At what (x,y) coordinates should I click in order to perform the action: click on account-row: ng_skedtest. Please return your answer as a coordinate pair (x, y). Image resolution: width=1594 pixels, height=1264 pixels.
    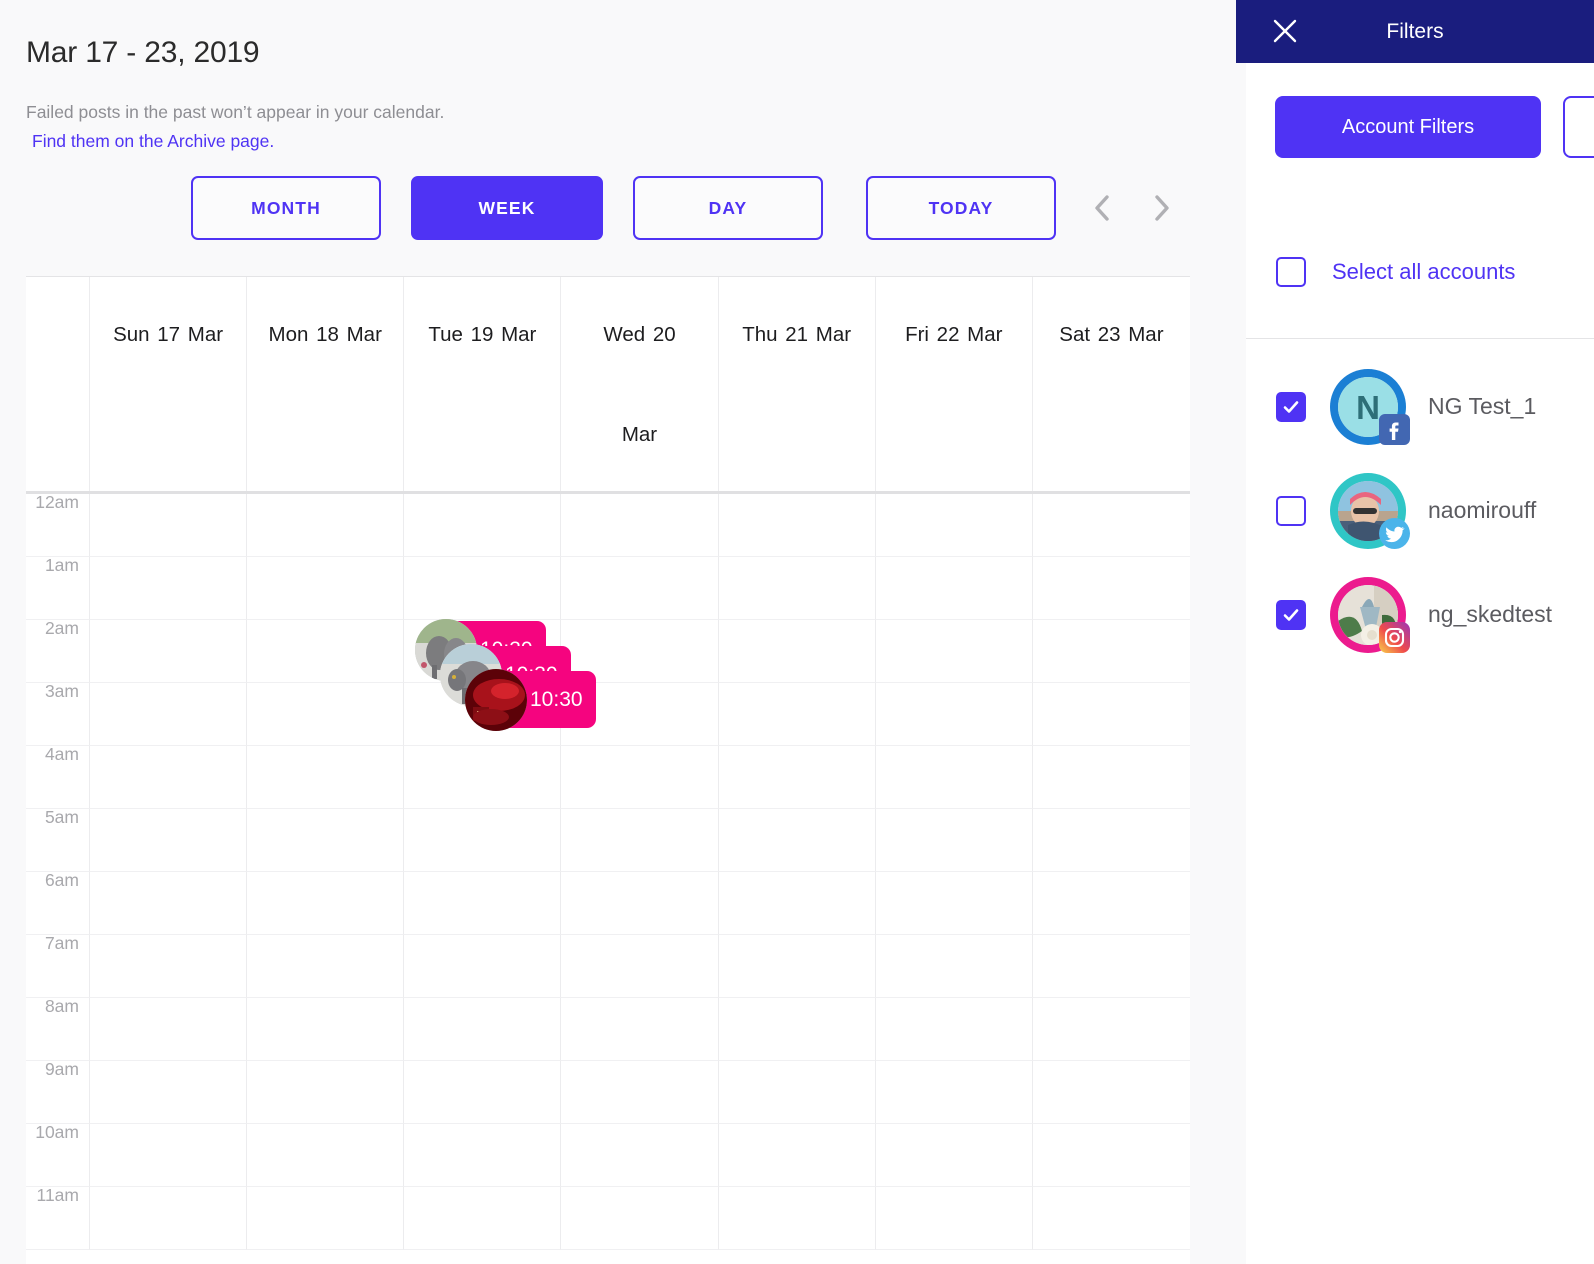
    Looking at the image, I should click on (1420, 614).